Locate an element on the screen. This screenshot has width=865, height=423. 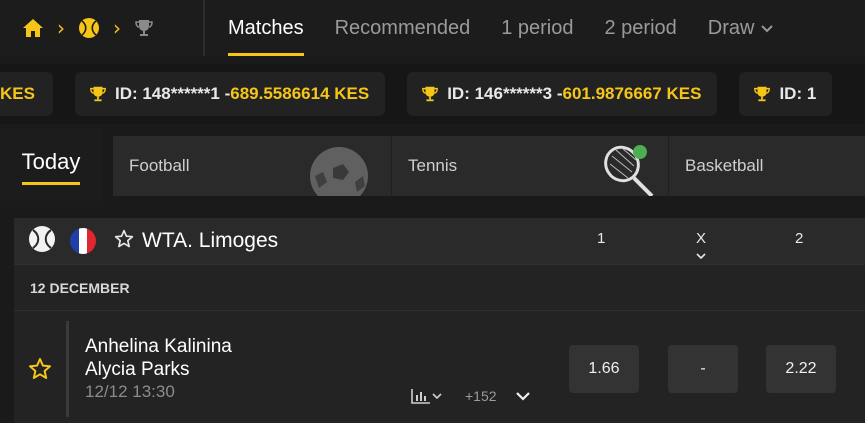
ticker-item: ID: 148******1 - 689.5586614 KES is located at coordinates (230, 94).